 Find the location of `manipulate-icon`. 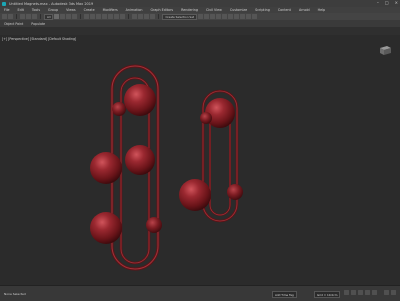

manipulate-icon is located at coordinates (123, 16).